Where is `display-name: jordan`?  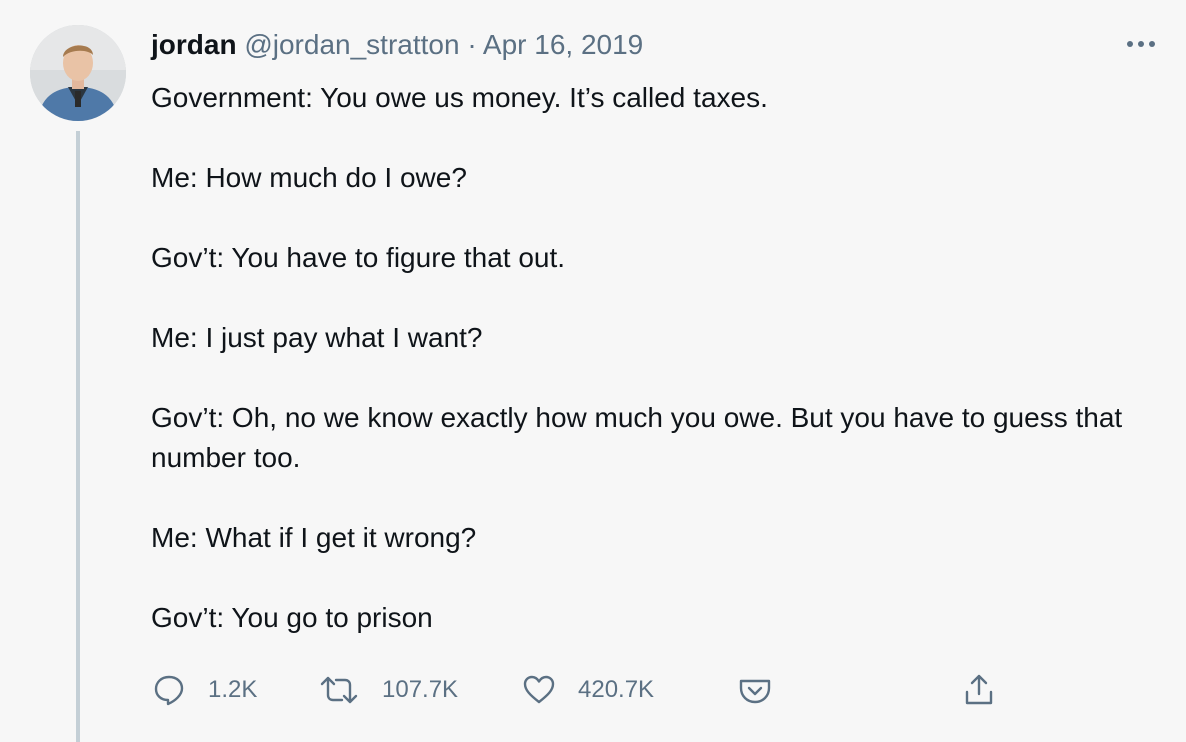
display-name: jordan is located at coordinates (194, 44).